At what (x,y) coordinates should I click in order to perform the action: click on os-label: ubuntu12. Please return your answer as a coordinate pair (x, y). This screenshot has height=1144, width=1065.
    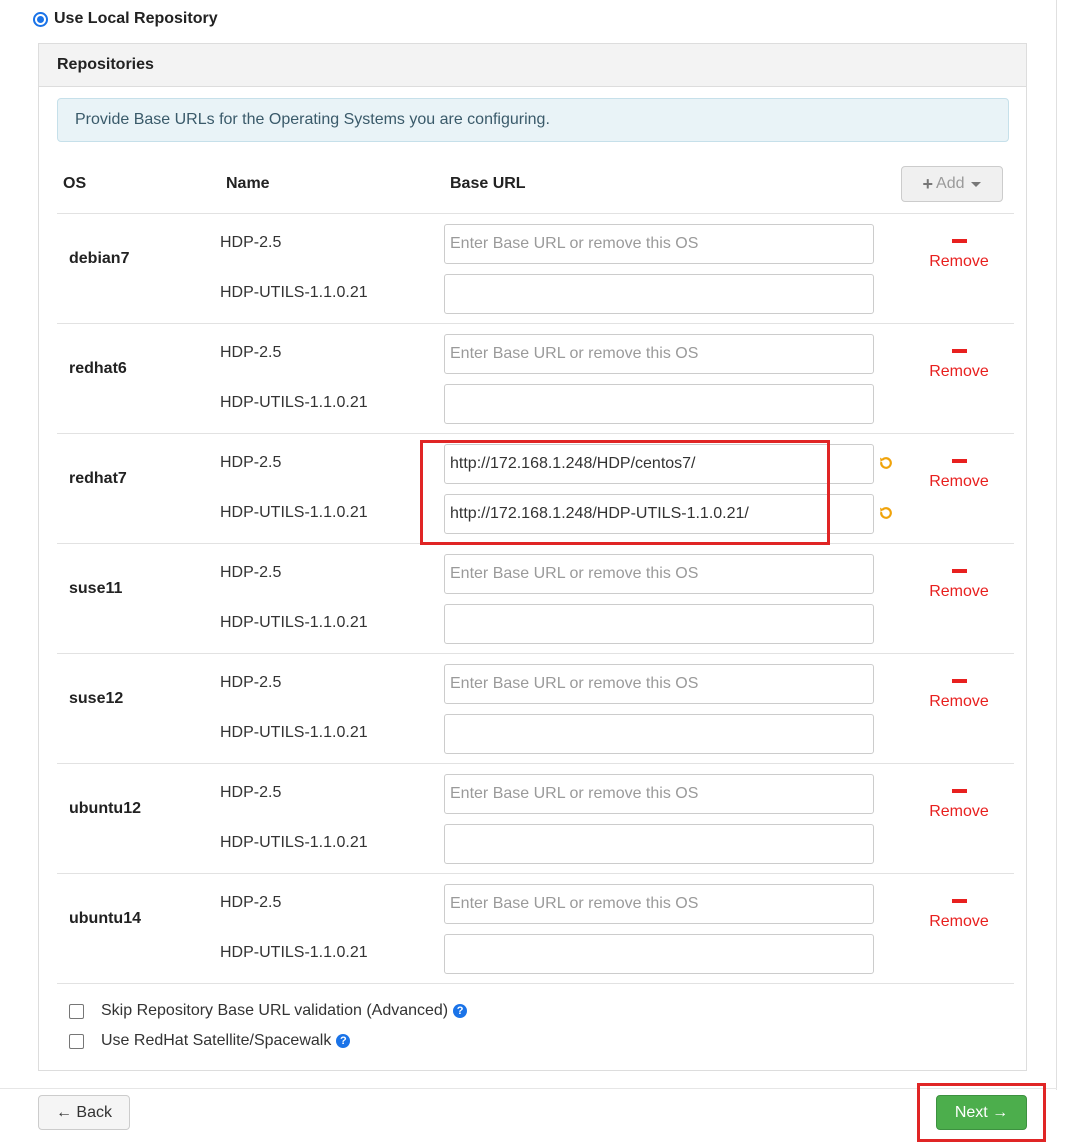
    Looking at the image, I should click on (105, 808).